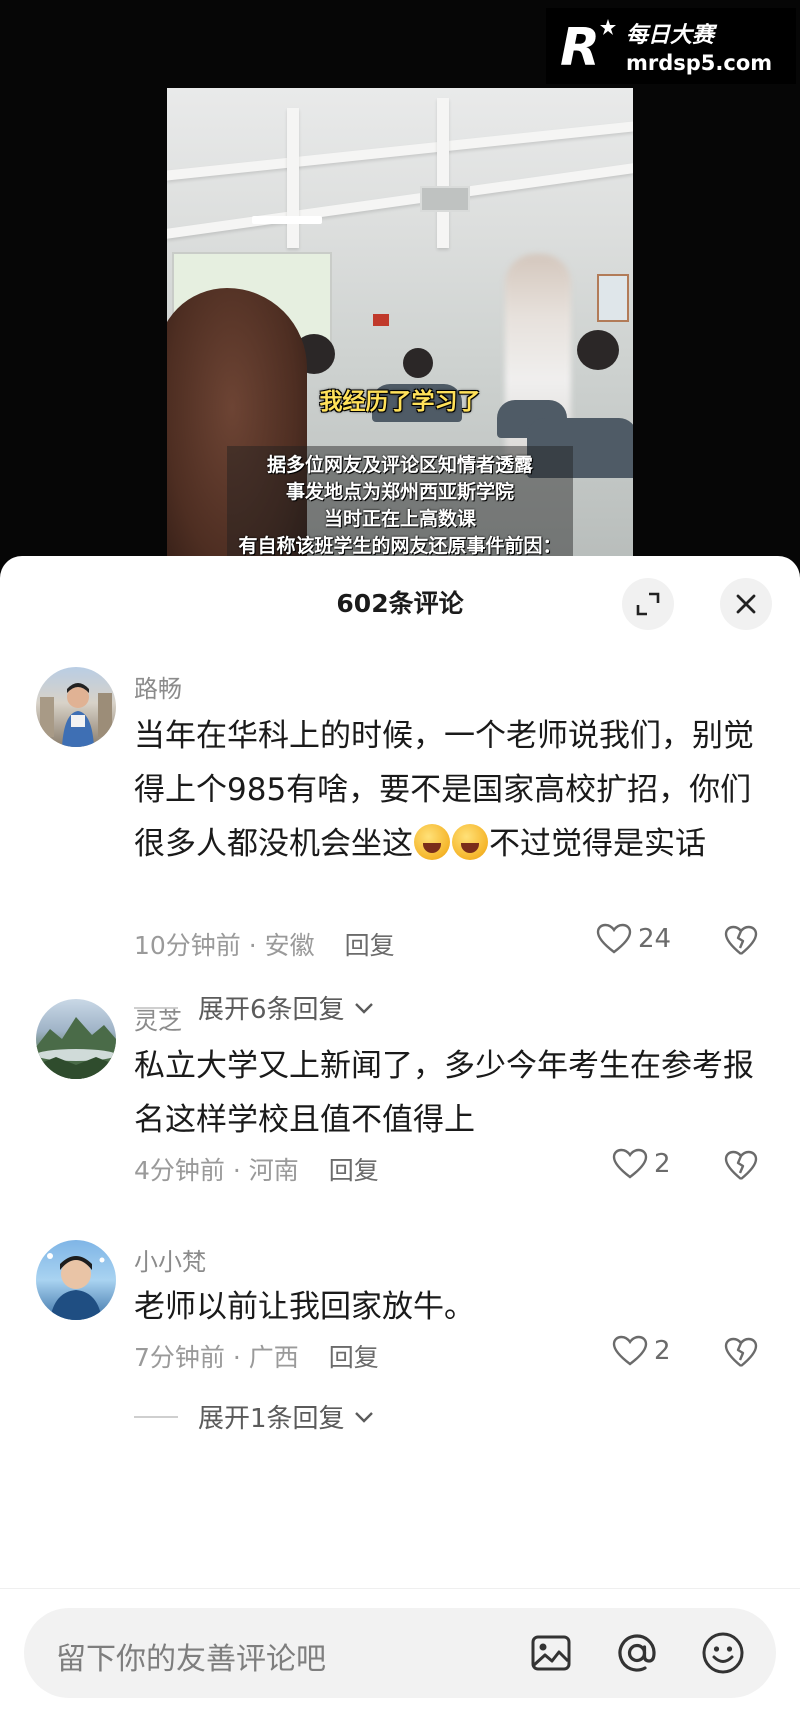 The image size is (800, 1715). What do you see at coordinates (216, 1357) in the screenshot?
I see `comment-time-location: 7分钟前 · 广西` at bounding box center [216, 1357].